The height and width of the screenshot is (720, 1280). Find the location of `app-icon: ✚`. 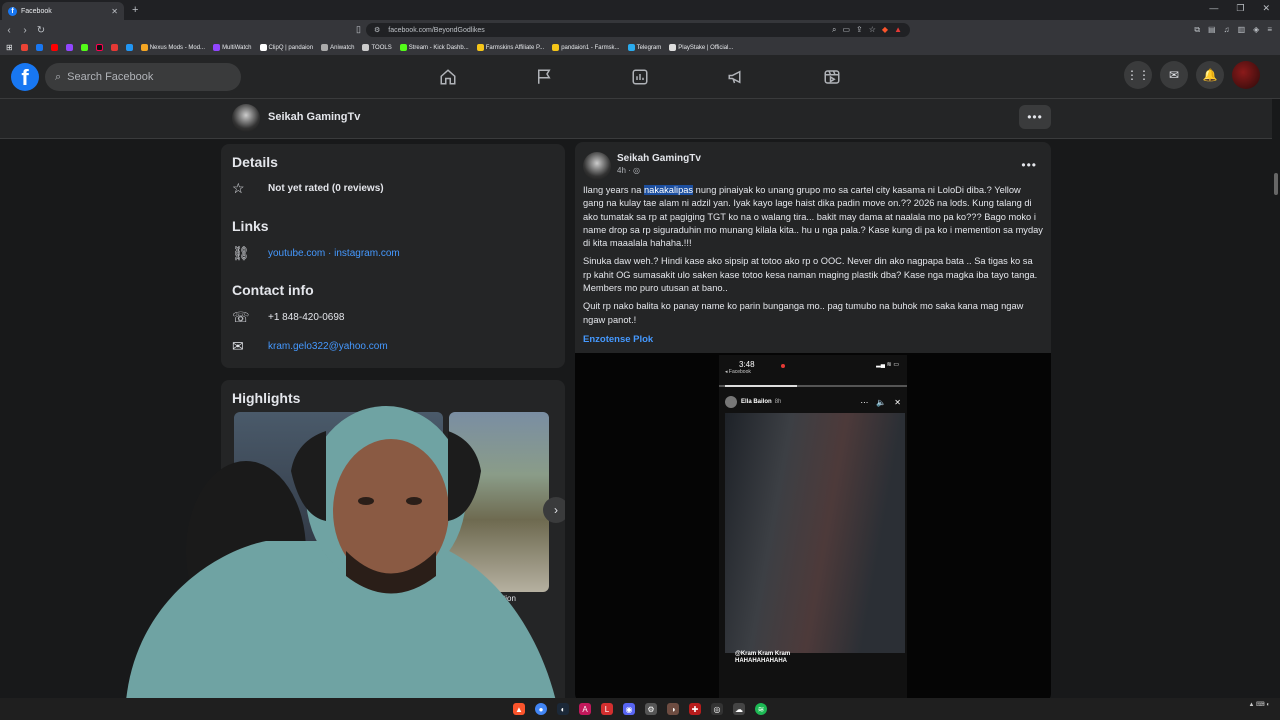

app-icon: ✚ is located at coordinates (695, 709).